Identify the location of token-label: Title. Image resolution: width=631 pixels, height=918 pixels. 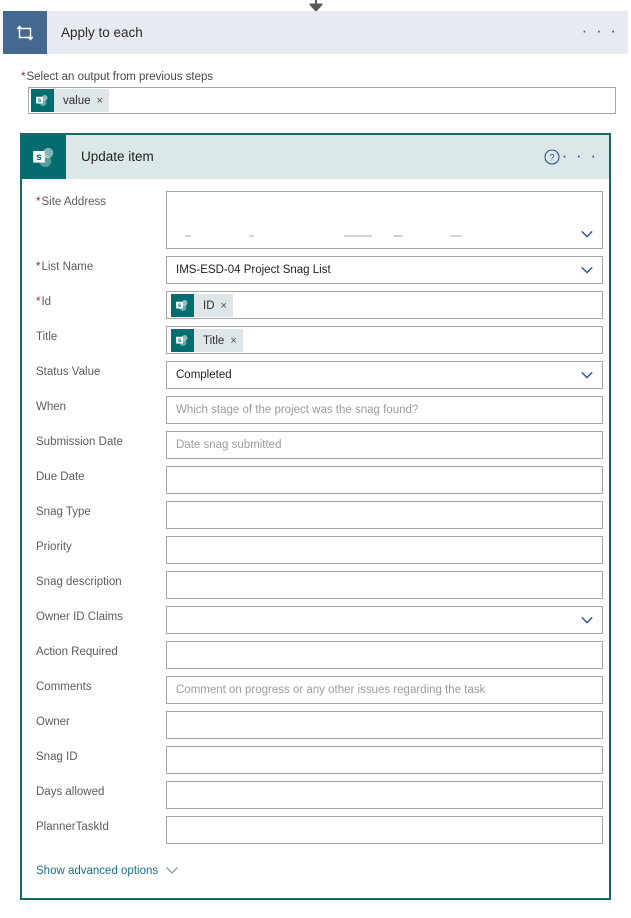
(214, 340).